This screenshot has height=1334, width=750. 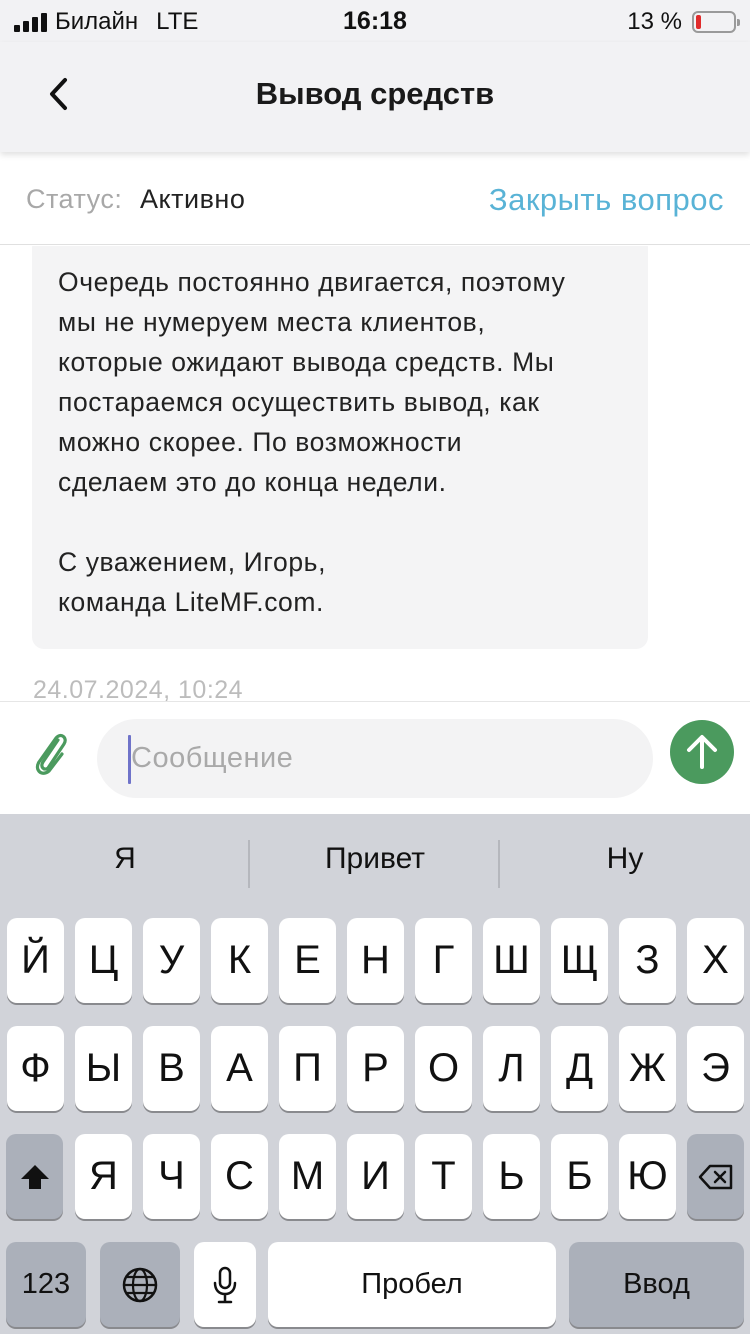 I want to click on letter-key: Ы, so click(x=103, y=1068).